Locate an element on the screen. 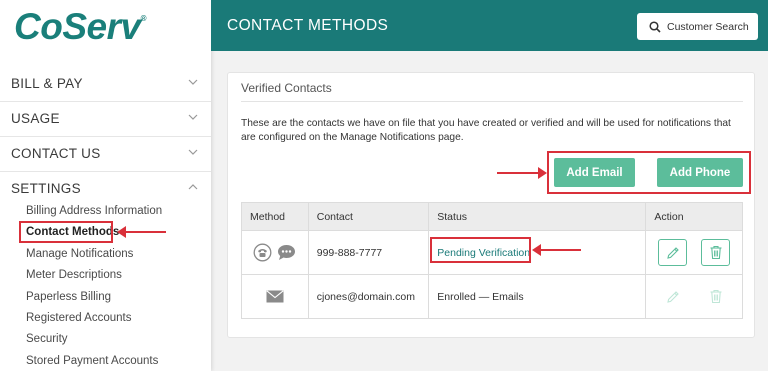 The image size is (768, 371). sidebar-item-manage-notifications: Manage Notifications is located at coordinates (79, 254).